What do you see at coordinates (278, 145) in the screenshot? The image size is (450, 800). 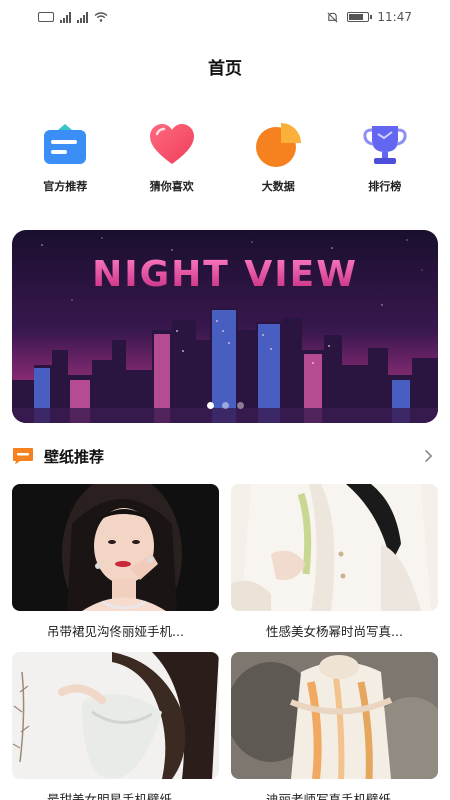 I see `pie-chart-icon` at bounding box center [278, 145].